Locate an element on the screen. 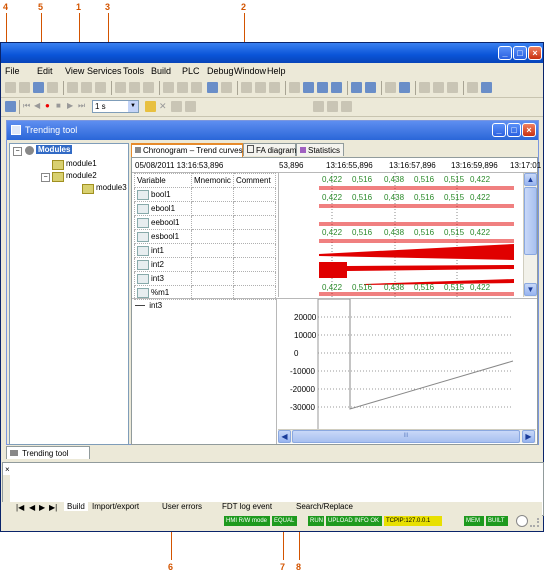 This screenshot has height=573, width=544. computer-icon is located at coordinates (404, 87).